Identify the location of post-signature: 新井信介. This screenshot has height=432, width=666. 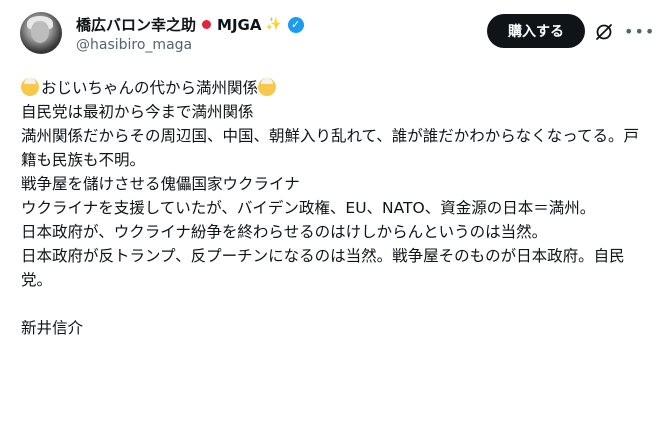
(52, 328).